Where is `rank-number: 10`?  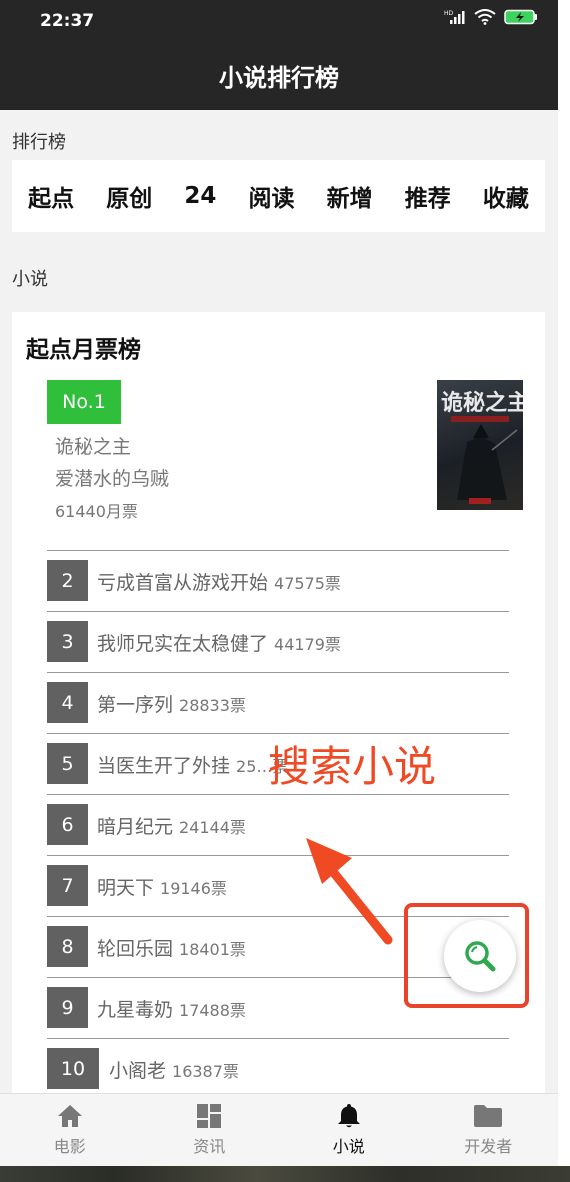
rank-number: 10 is located at coordinates (73, 1068).